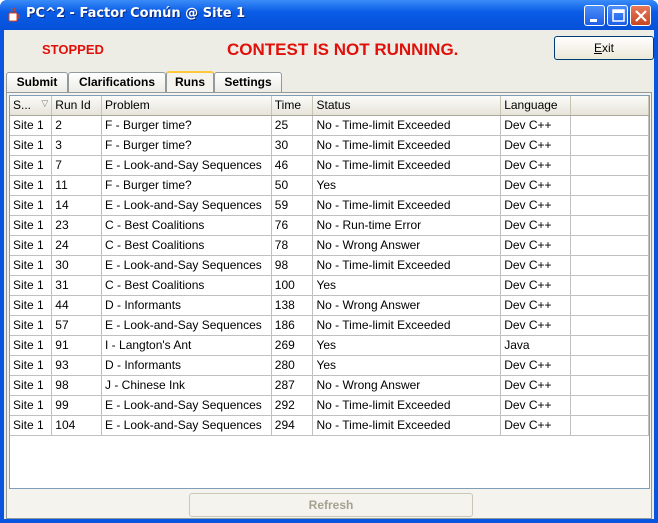 The width and height of the screenshot is (658, 523). What do you see at coordinates (77, 365) in the screenshot?
I see `cell-run-id: 93` at bounding box center [77, 365].